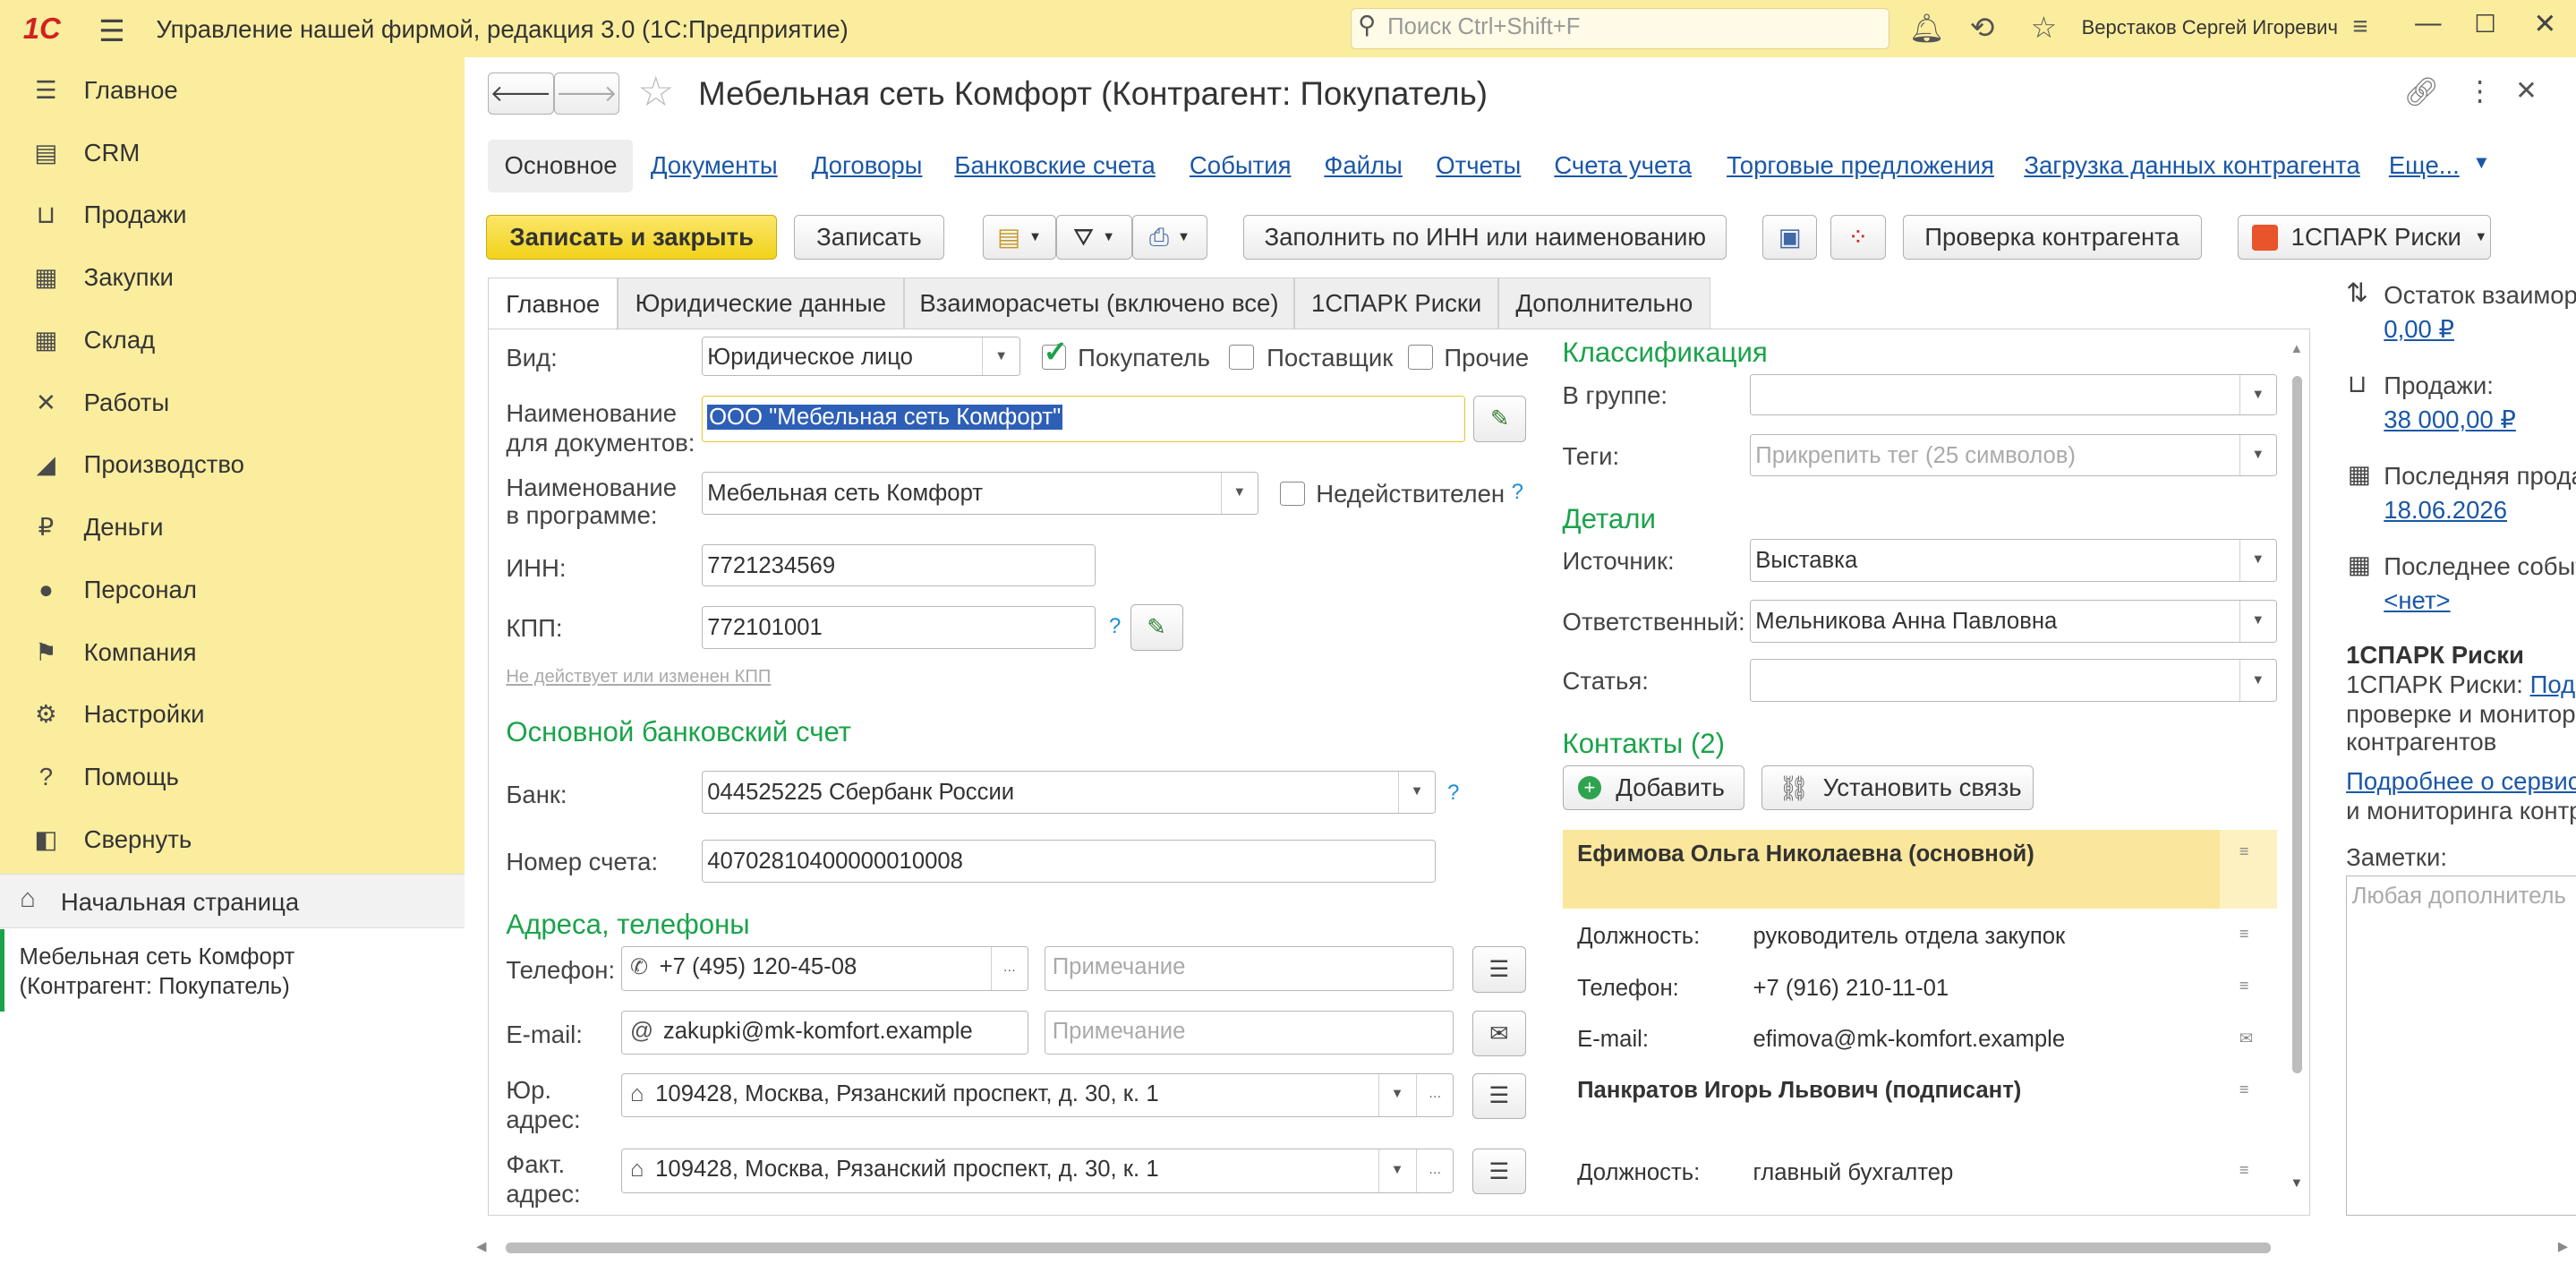 The width and height of the screenshot is (2576, 1264). I want to click on check-counterparty-button: Проверка контрагента, so click(2052, 238).